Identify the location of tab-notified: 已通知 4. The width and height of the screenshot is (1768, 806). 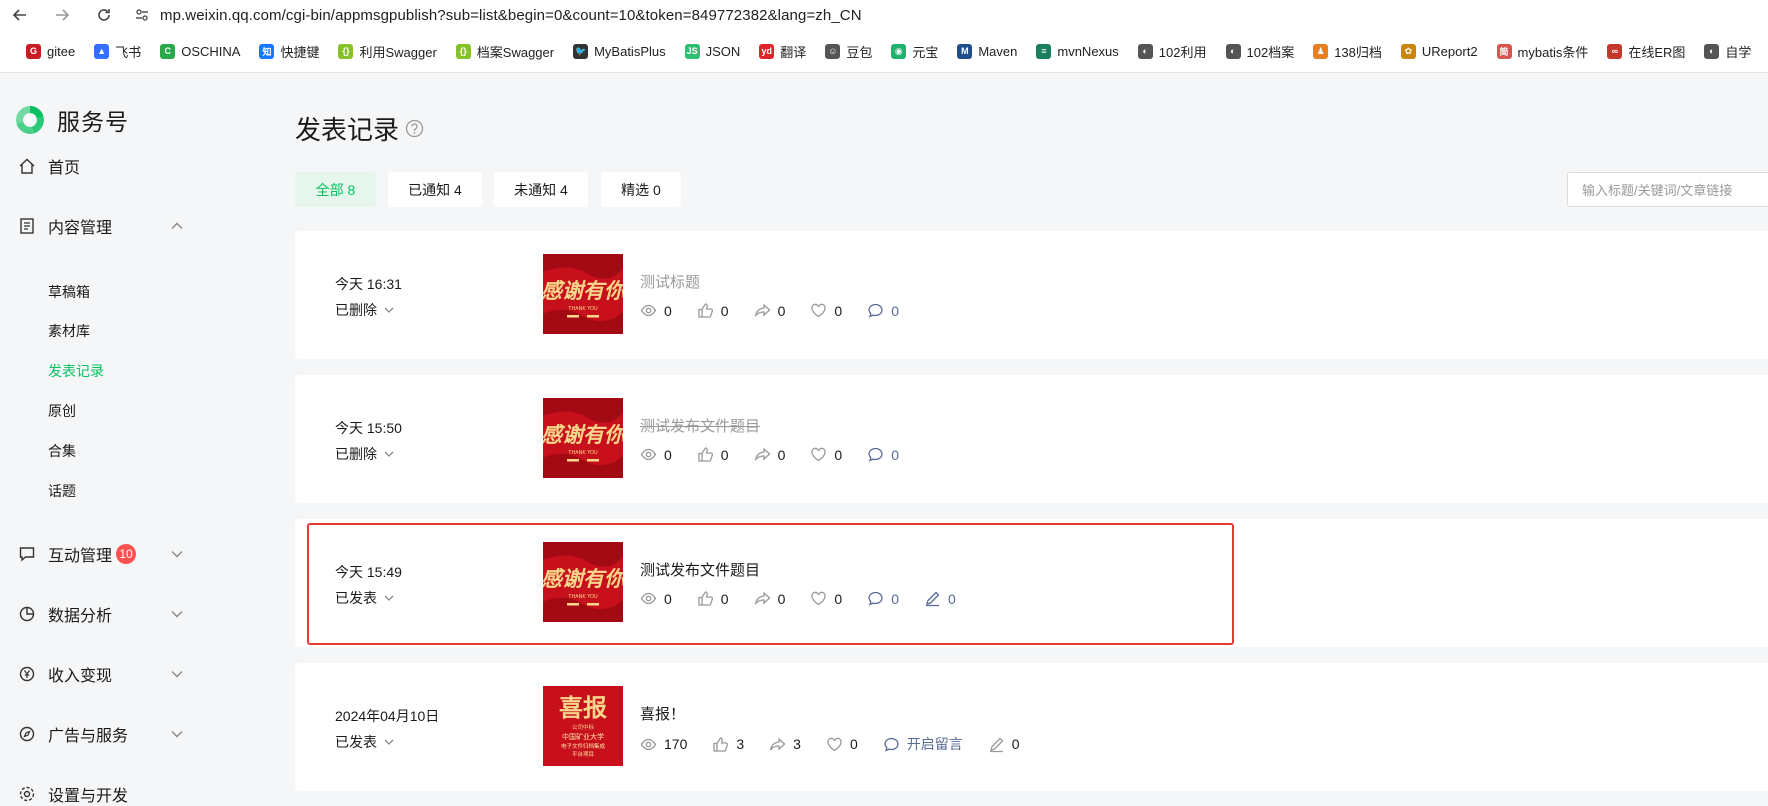
(435, 189).